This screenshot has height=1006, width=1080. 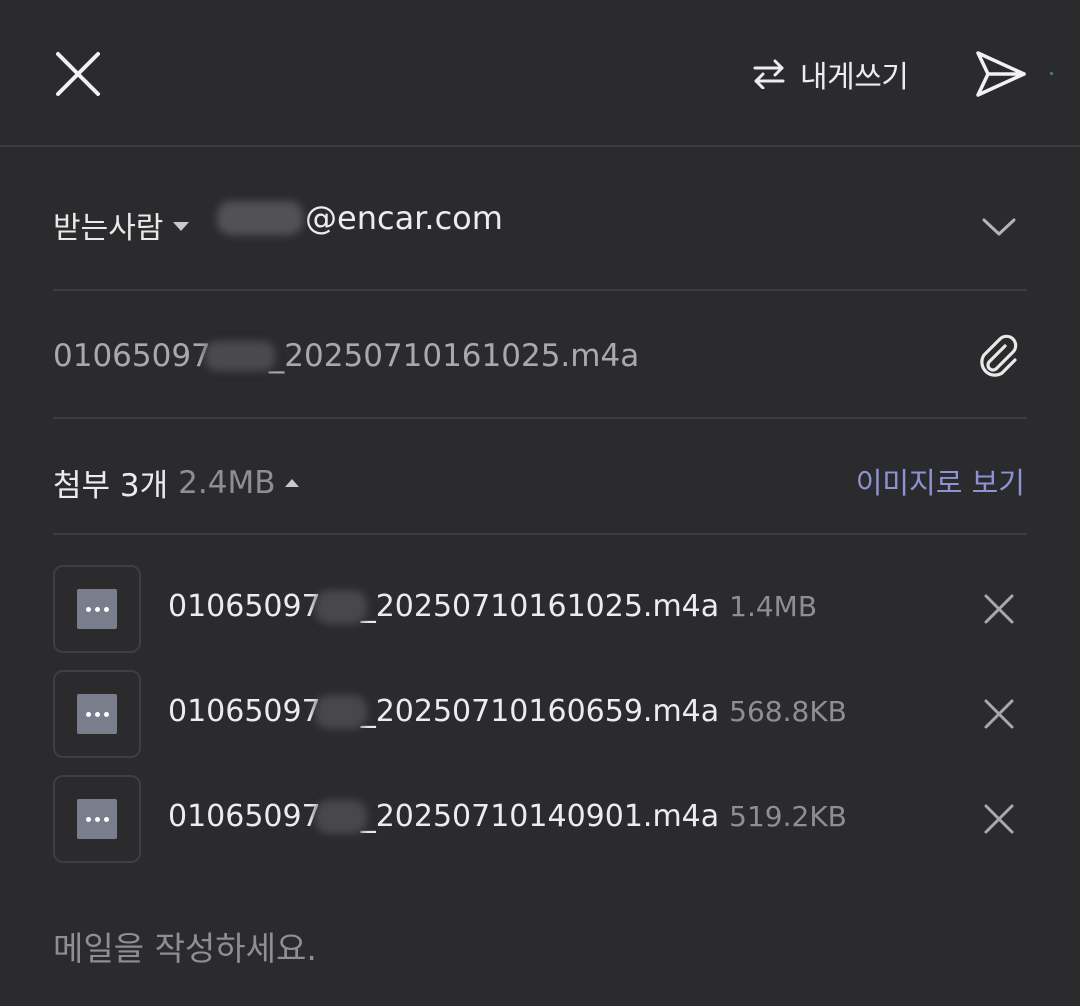 I want to click on recipient-label: 받는사람, so click(x=108, y=228).